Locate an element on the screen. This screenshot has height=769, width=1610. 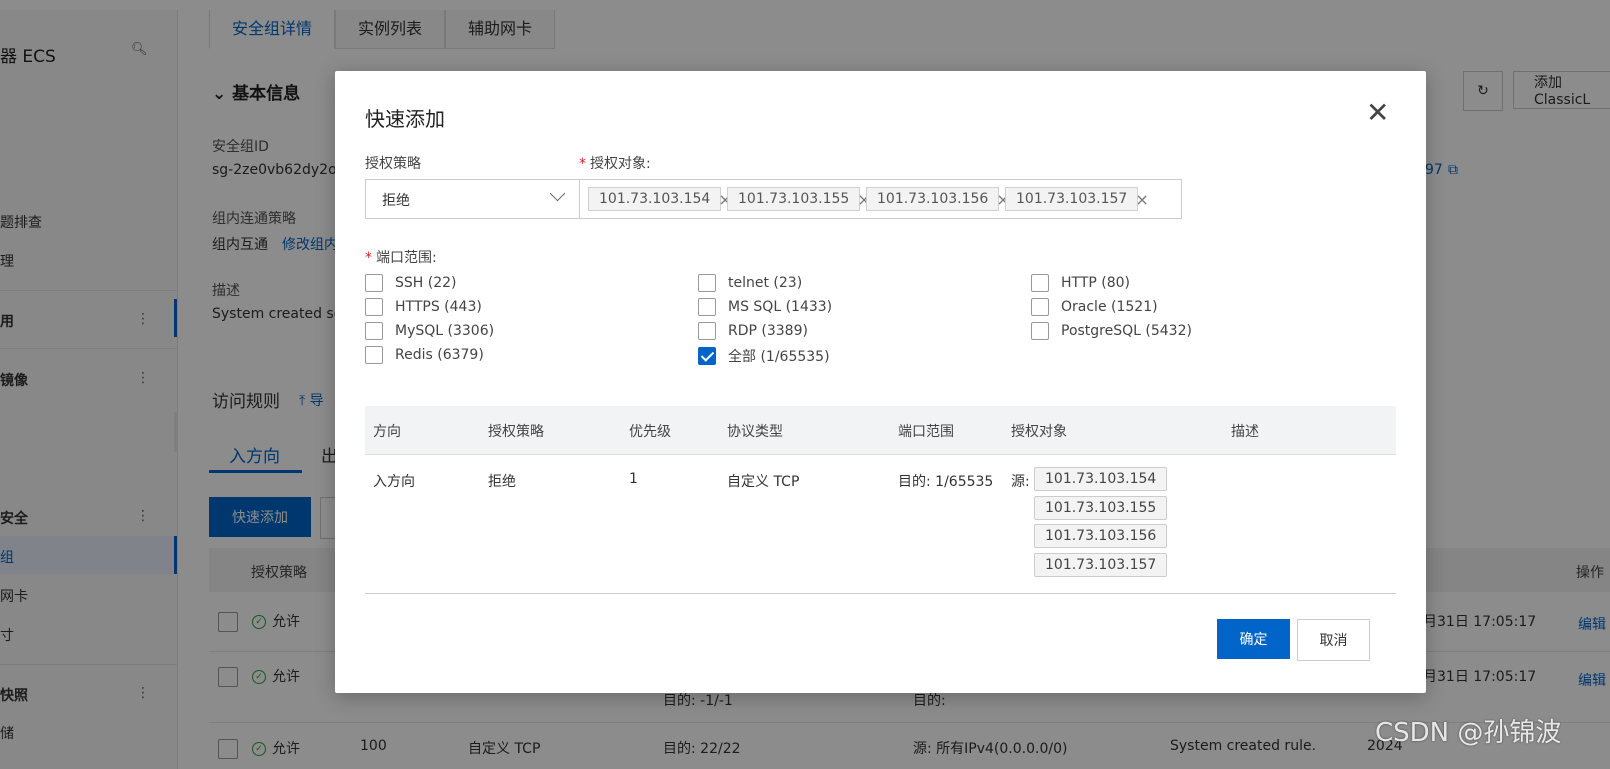
preview-protocol: 自定义 TCP is located at coordinates (763, 482).